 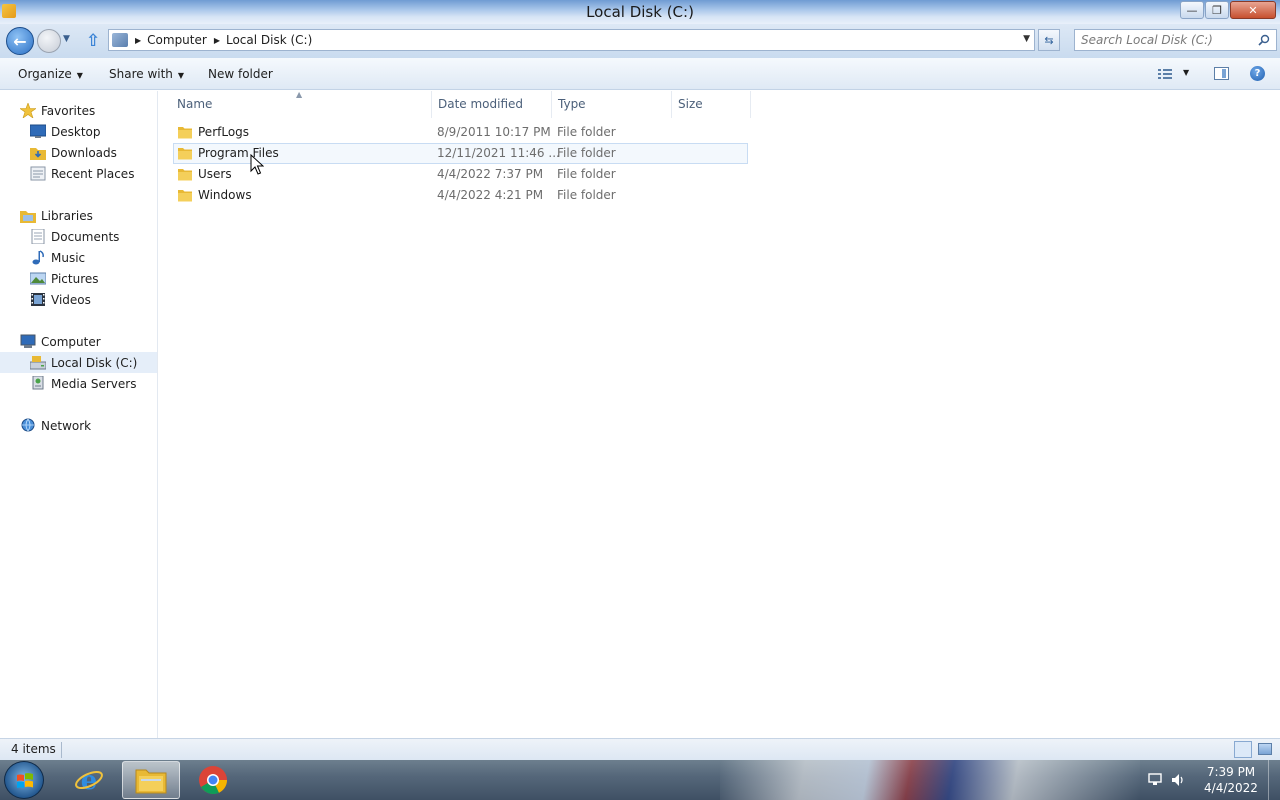 I want to click on clock-date: 4/4/2022, so click(x=1231, y=788).